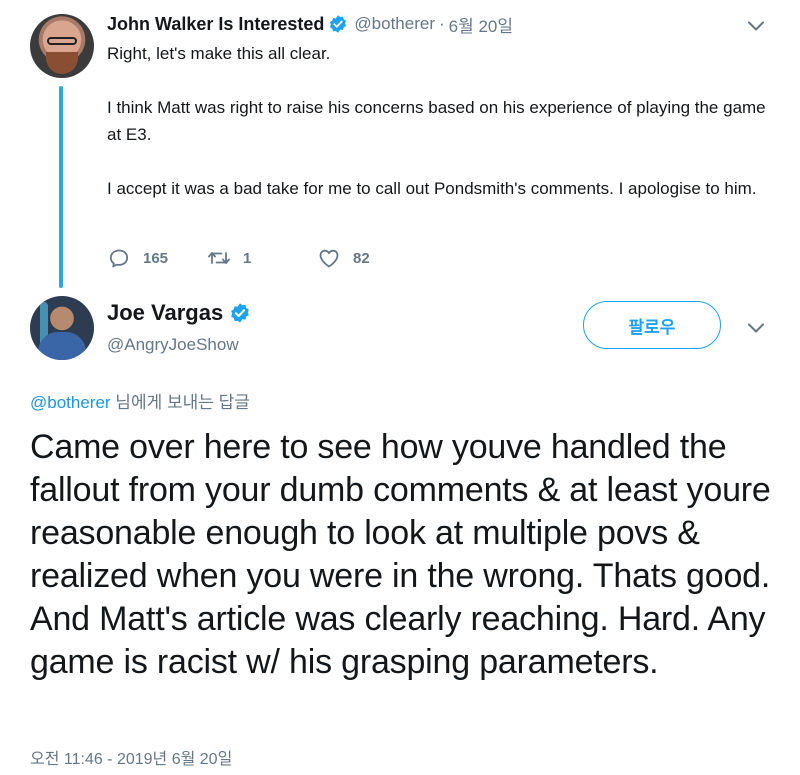 The width and height of the screenshot is (800, 775). I want to click on retweet-icon, so click(219, 258).